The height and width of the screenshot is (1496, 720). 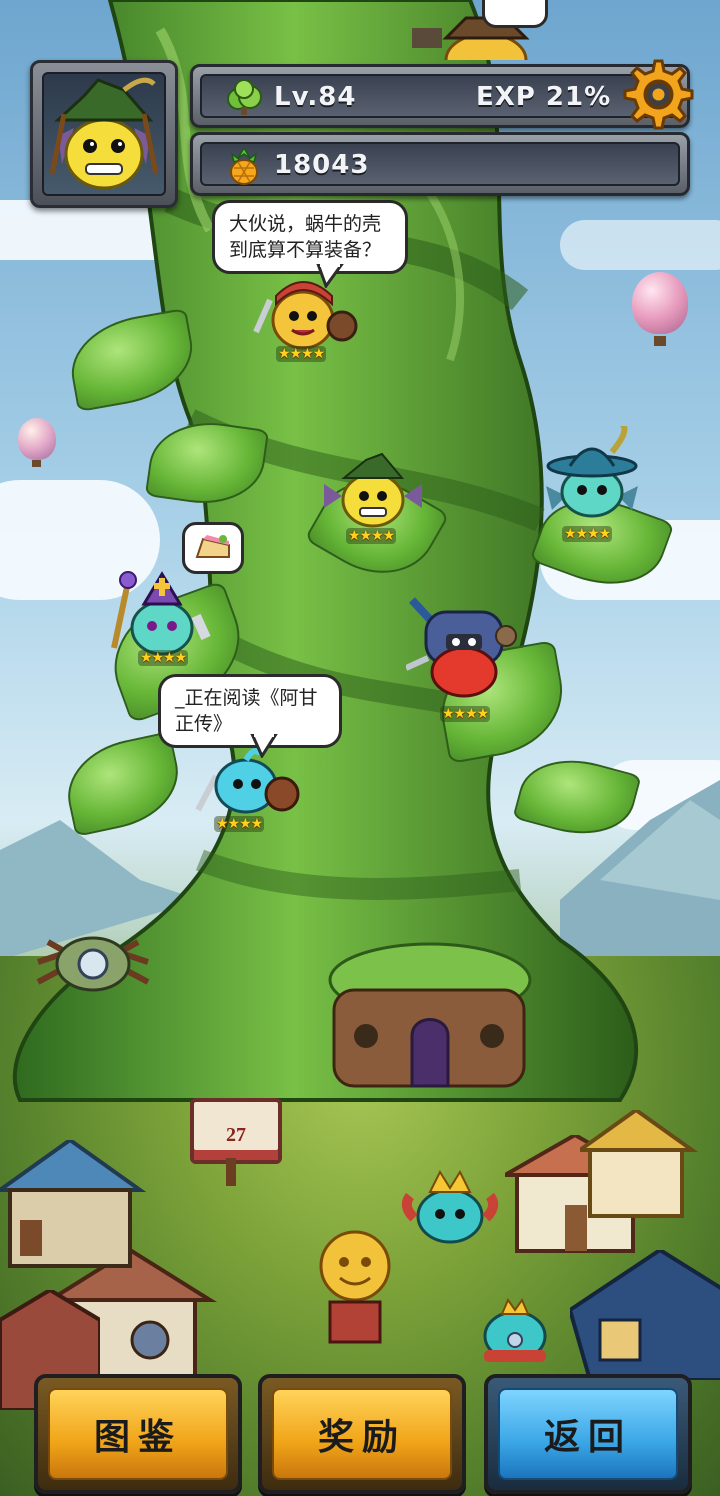 I want to click on player-avatar, so click(x=104, y=134).